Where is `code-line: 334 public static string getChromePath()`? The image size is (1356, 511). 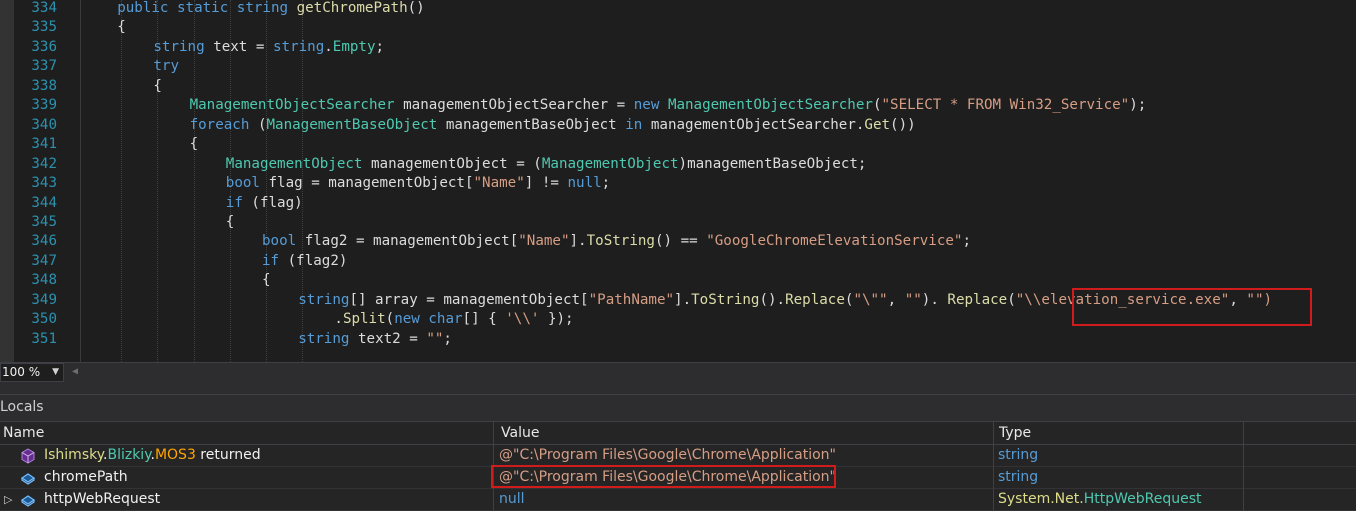 code-line: 334 public static string getChromePath() is located at coordinates (678, 9).